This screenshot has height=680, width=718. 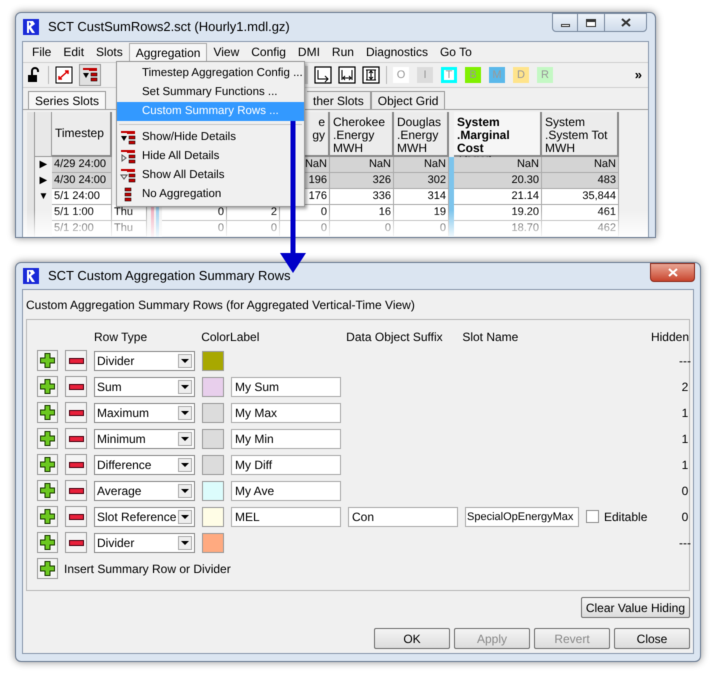 I want to click on suffix-field: Con, so click(x=403, y=516).